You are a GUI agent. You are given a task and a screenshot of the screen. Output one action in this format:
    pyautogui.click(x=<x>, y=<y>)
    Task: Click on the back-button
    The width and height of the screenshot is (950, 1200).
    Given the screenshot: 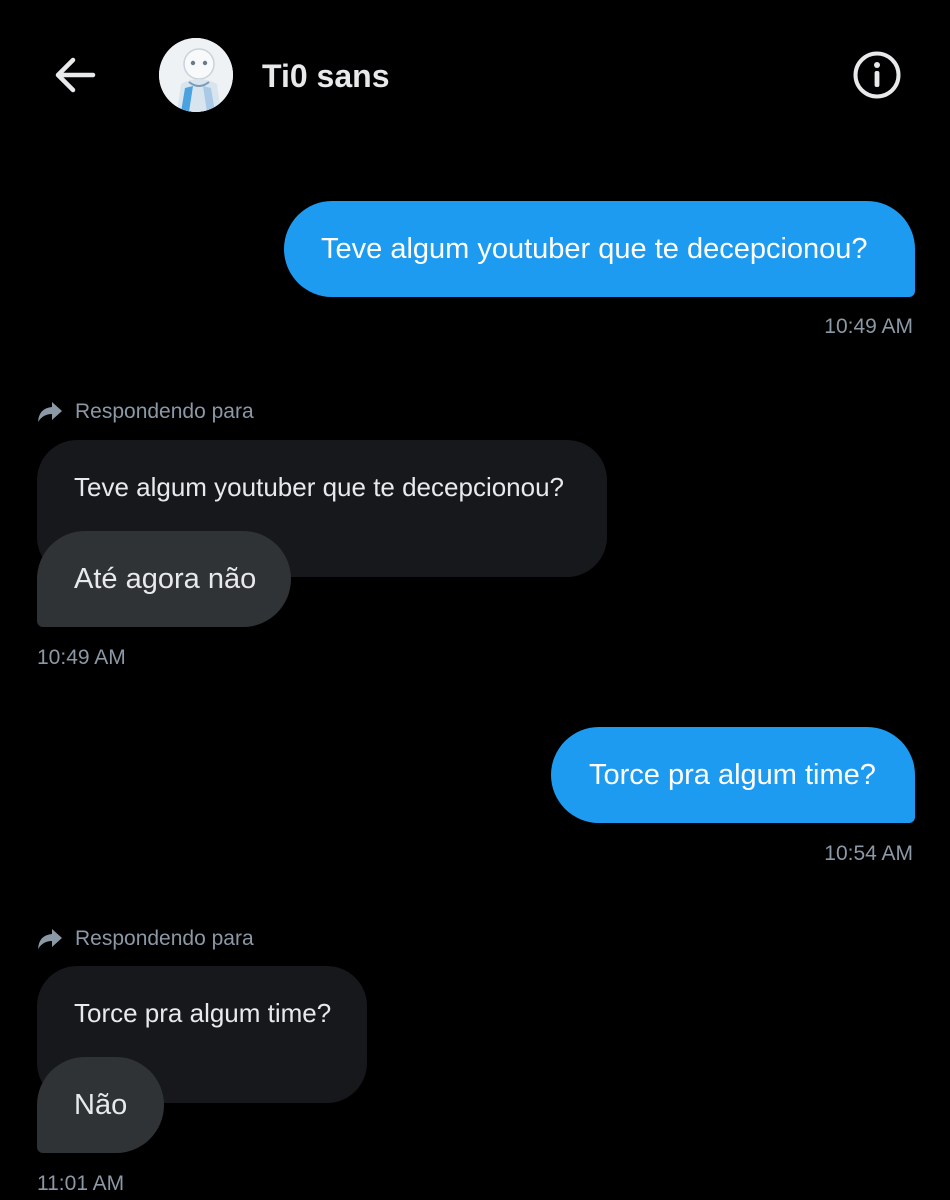 What is the action you would take?
    pyautogui.click(x=75, y=75)
    